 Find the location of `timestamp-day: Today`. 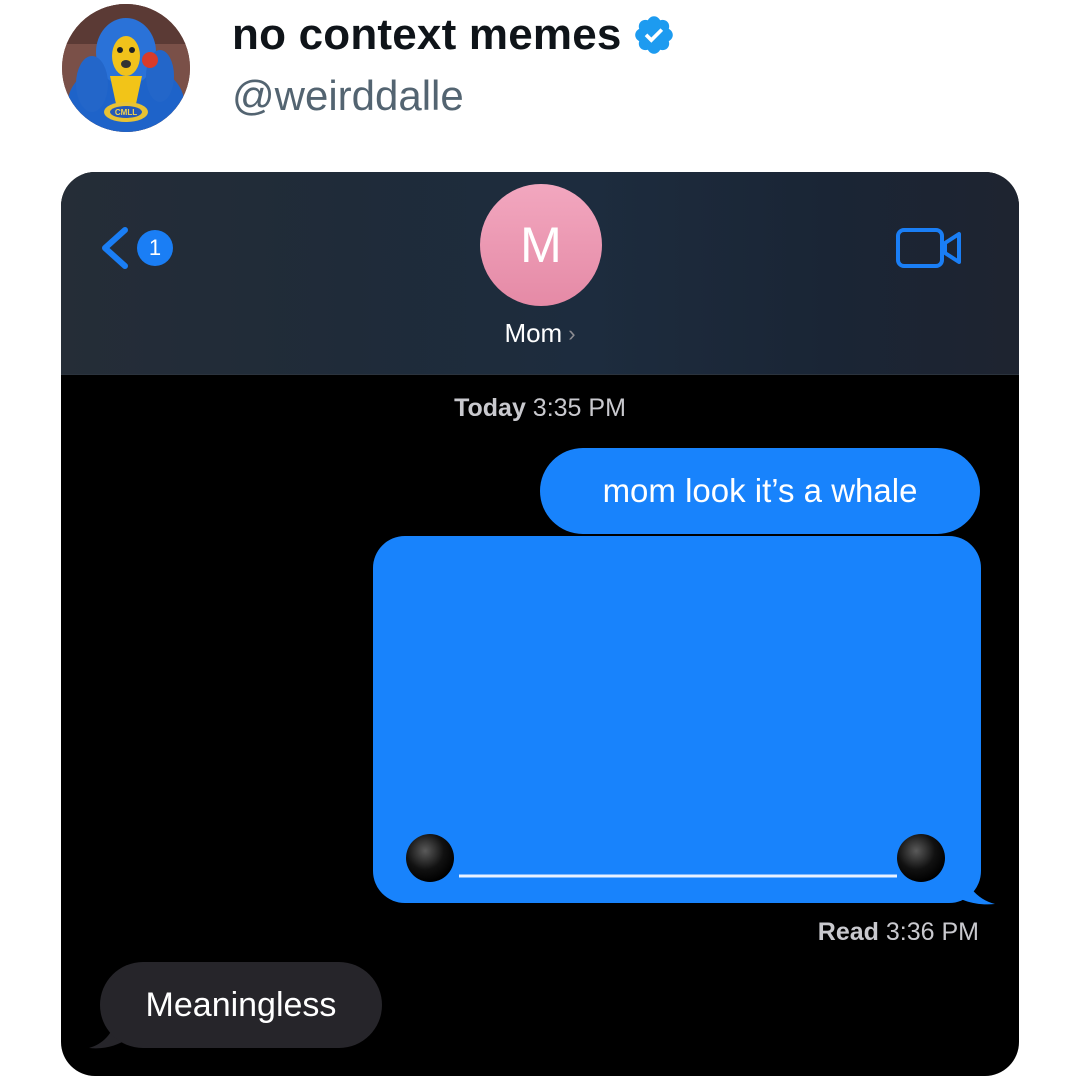

timestamp-day: Today is located at coordinates (490, 408).